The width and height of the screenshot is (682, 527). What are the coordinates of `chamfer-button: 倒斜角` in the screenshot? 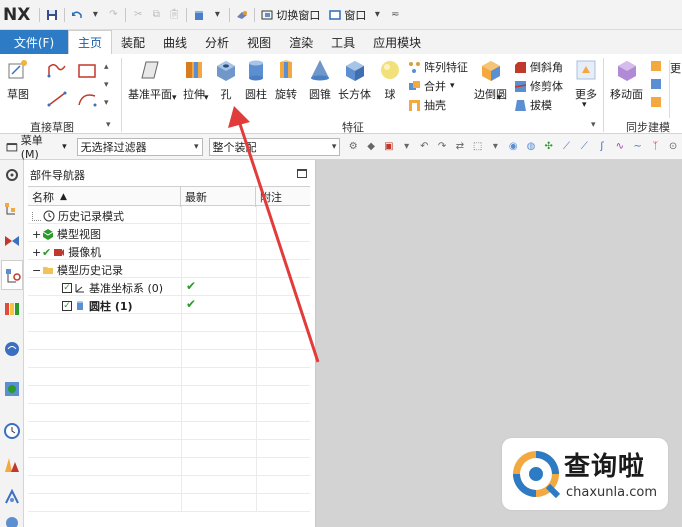 It's located at (538, 67).